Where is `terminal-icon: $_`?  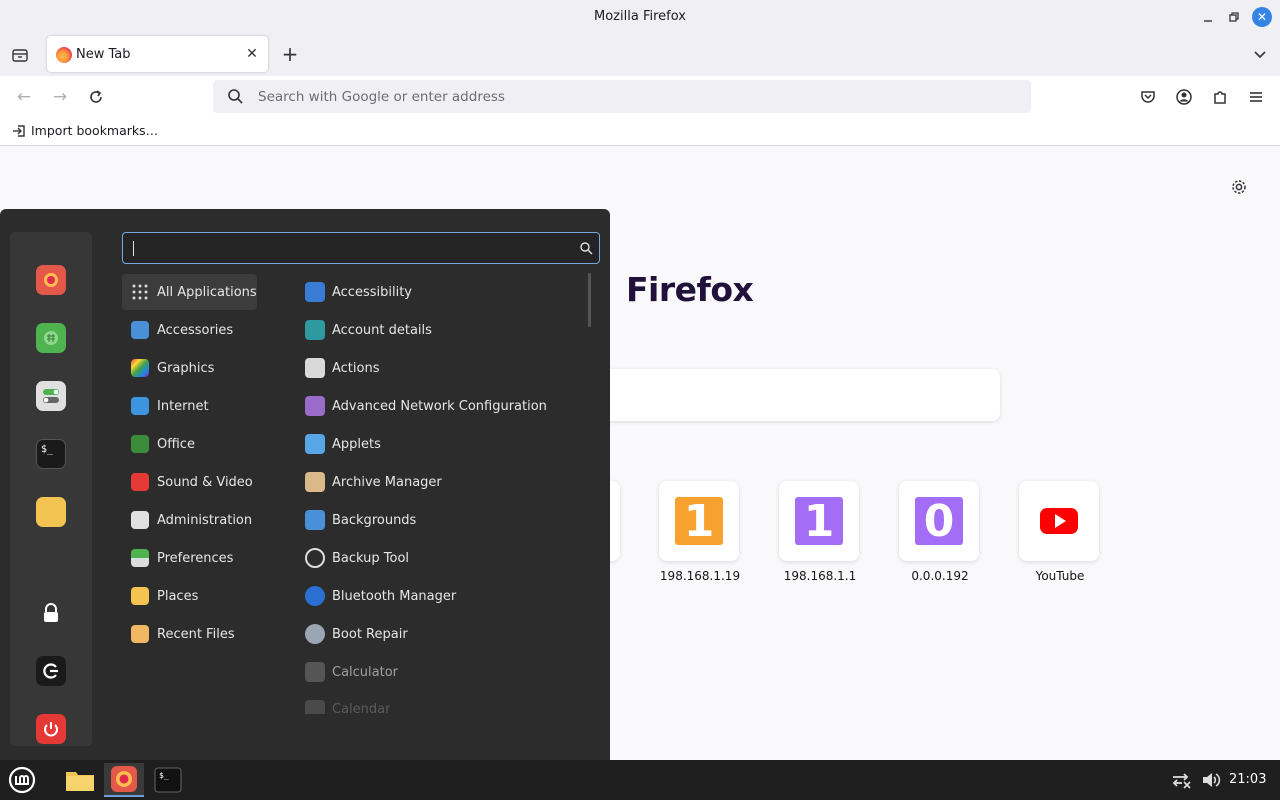
terminal-icon: $_ is located at coordinates (51, 454).